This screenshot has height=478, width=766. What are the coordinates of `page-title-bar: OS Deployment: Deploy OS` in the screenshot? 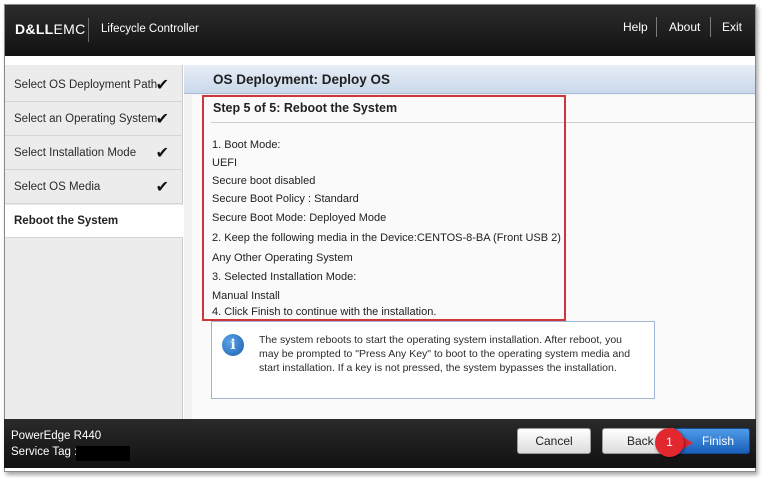 It's located at (469, 79).